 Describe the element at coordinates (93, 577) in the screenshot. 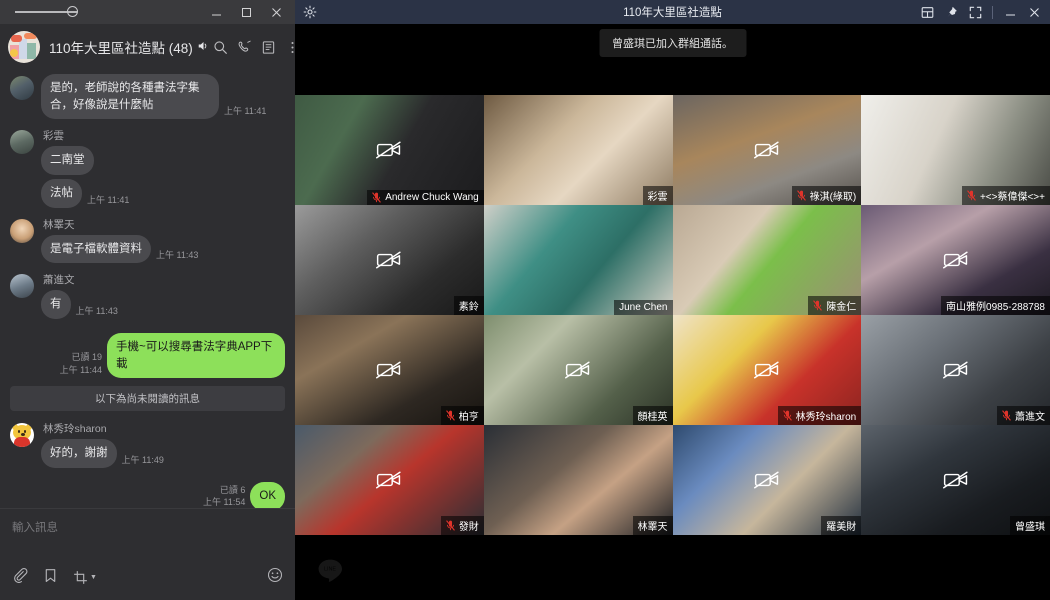

I see `chevron-down-icon: ▼` at that location.